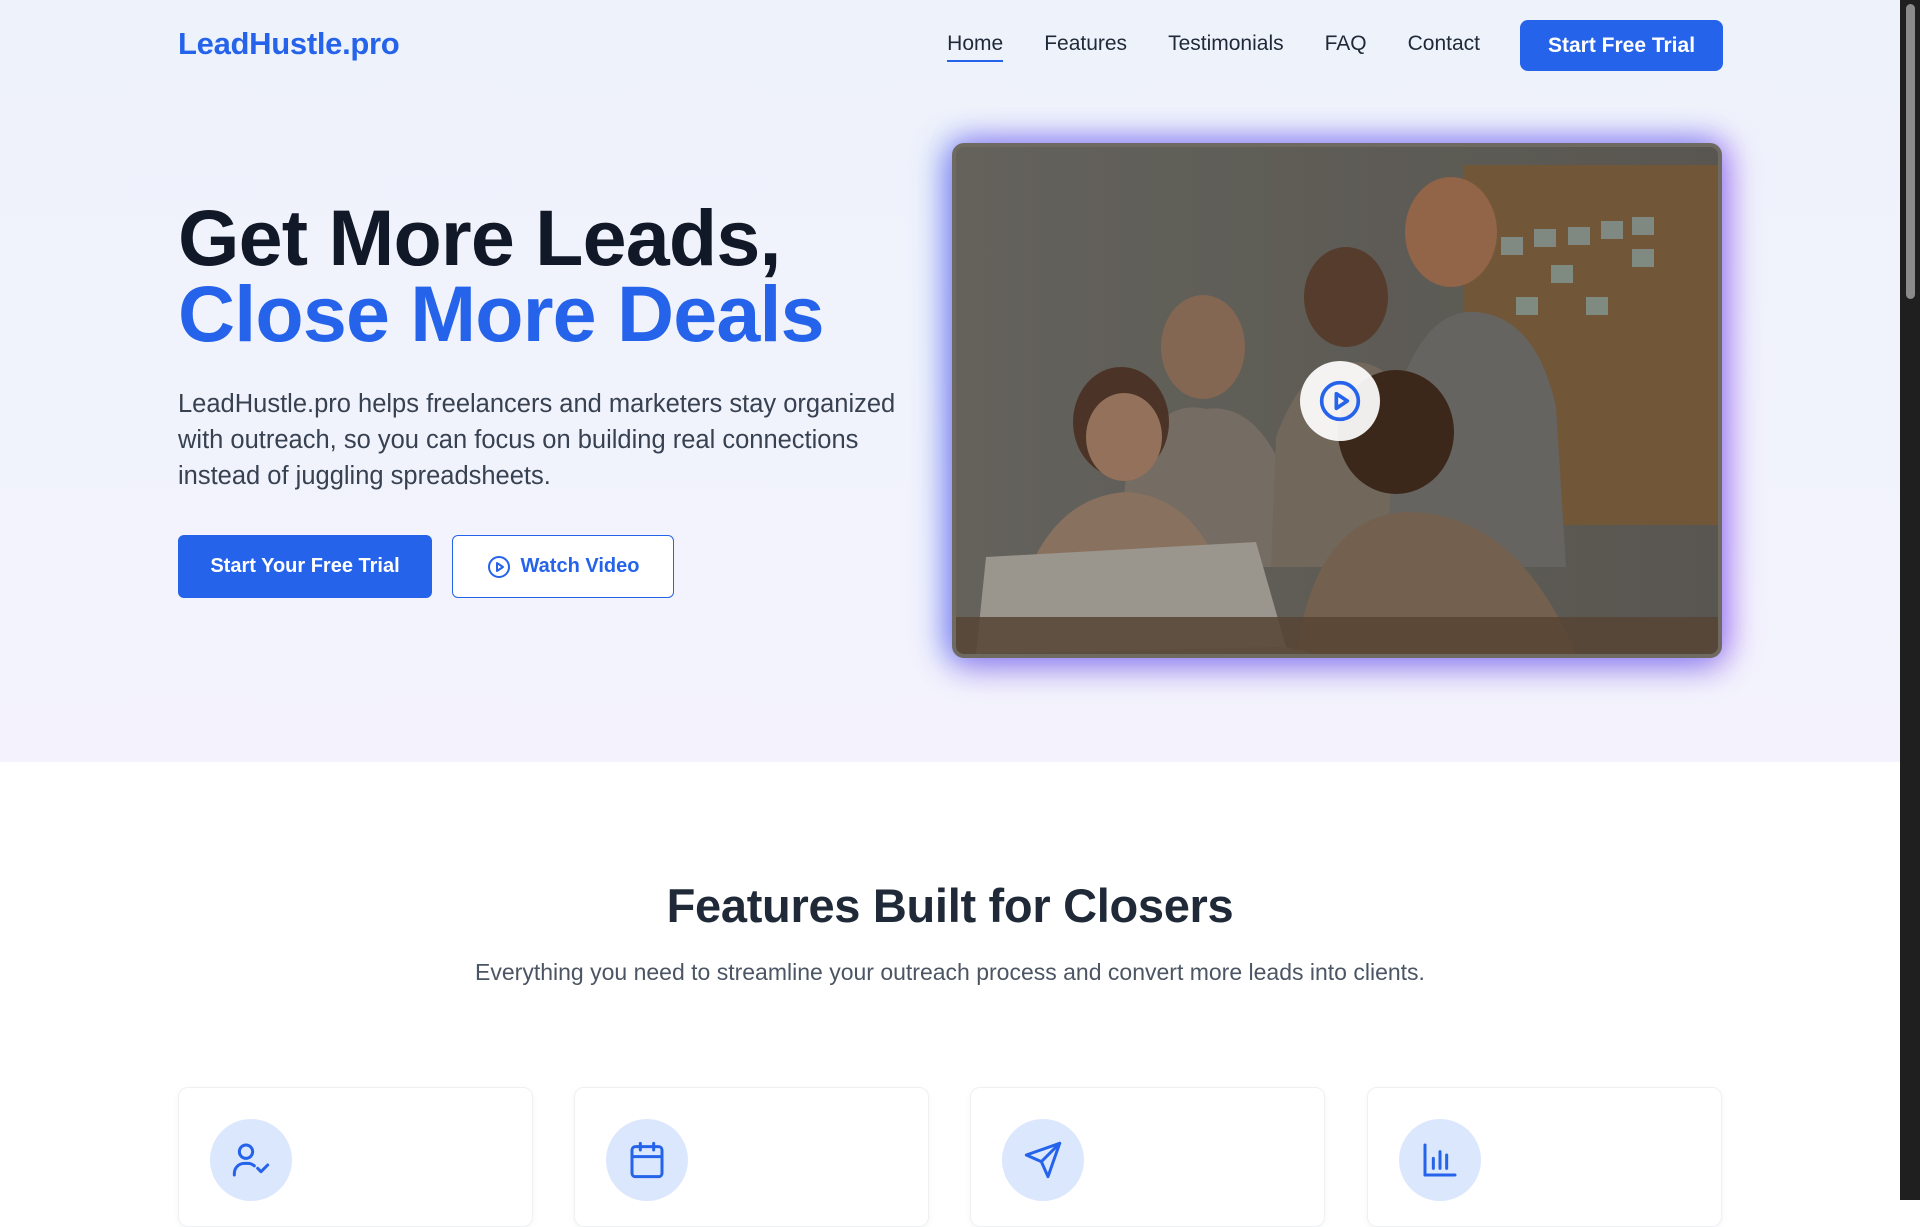 The image size is (1920, 1227). I want to click on hero-title-line-1: Get More Leads,, so click(479, 237).